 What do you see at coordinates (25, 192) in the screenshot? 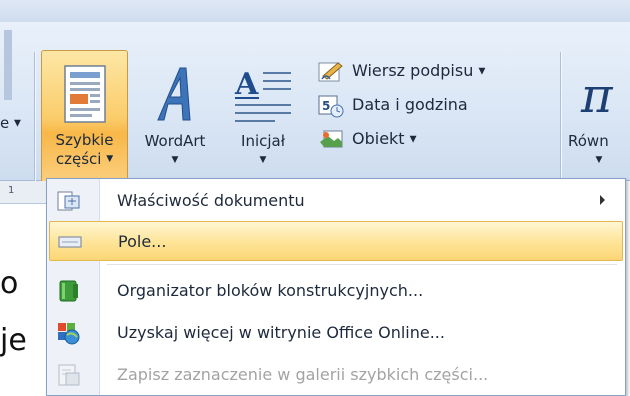
I see `horizontal-ruler: 1` at bounding box center [25, 192].